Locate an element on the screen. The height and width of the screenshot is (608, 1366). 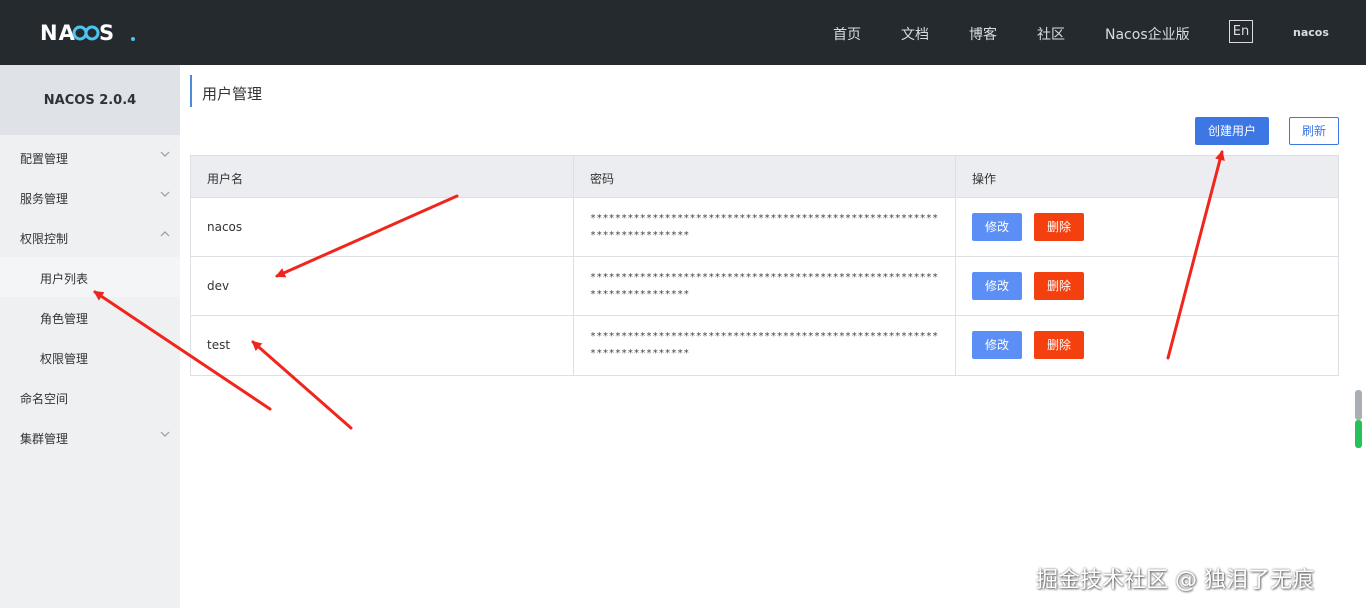
language-toggle-button: En is located at coordinates (1241, 31).